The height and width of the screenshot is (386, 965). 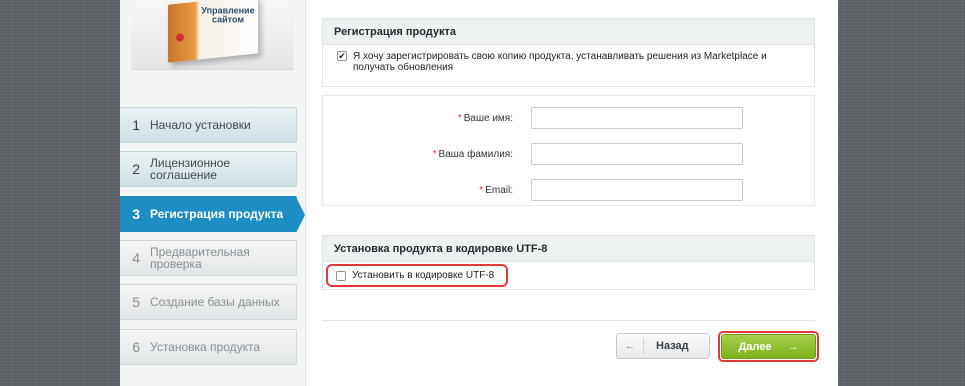 I want to click on step-5: 5 Создание базы данных, so click(x=208, y=302).